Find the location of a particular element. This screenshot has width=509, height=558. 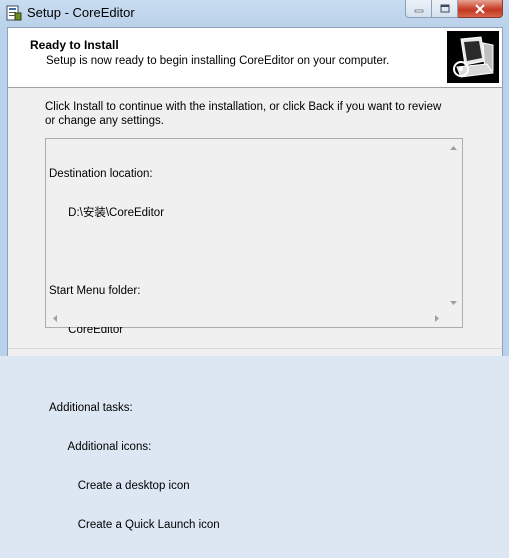

scroll-left-icon is located at coordinates (54, 318).